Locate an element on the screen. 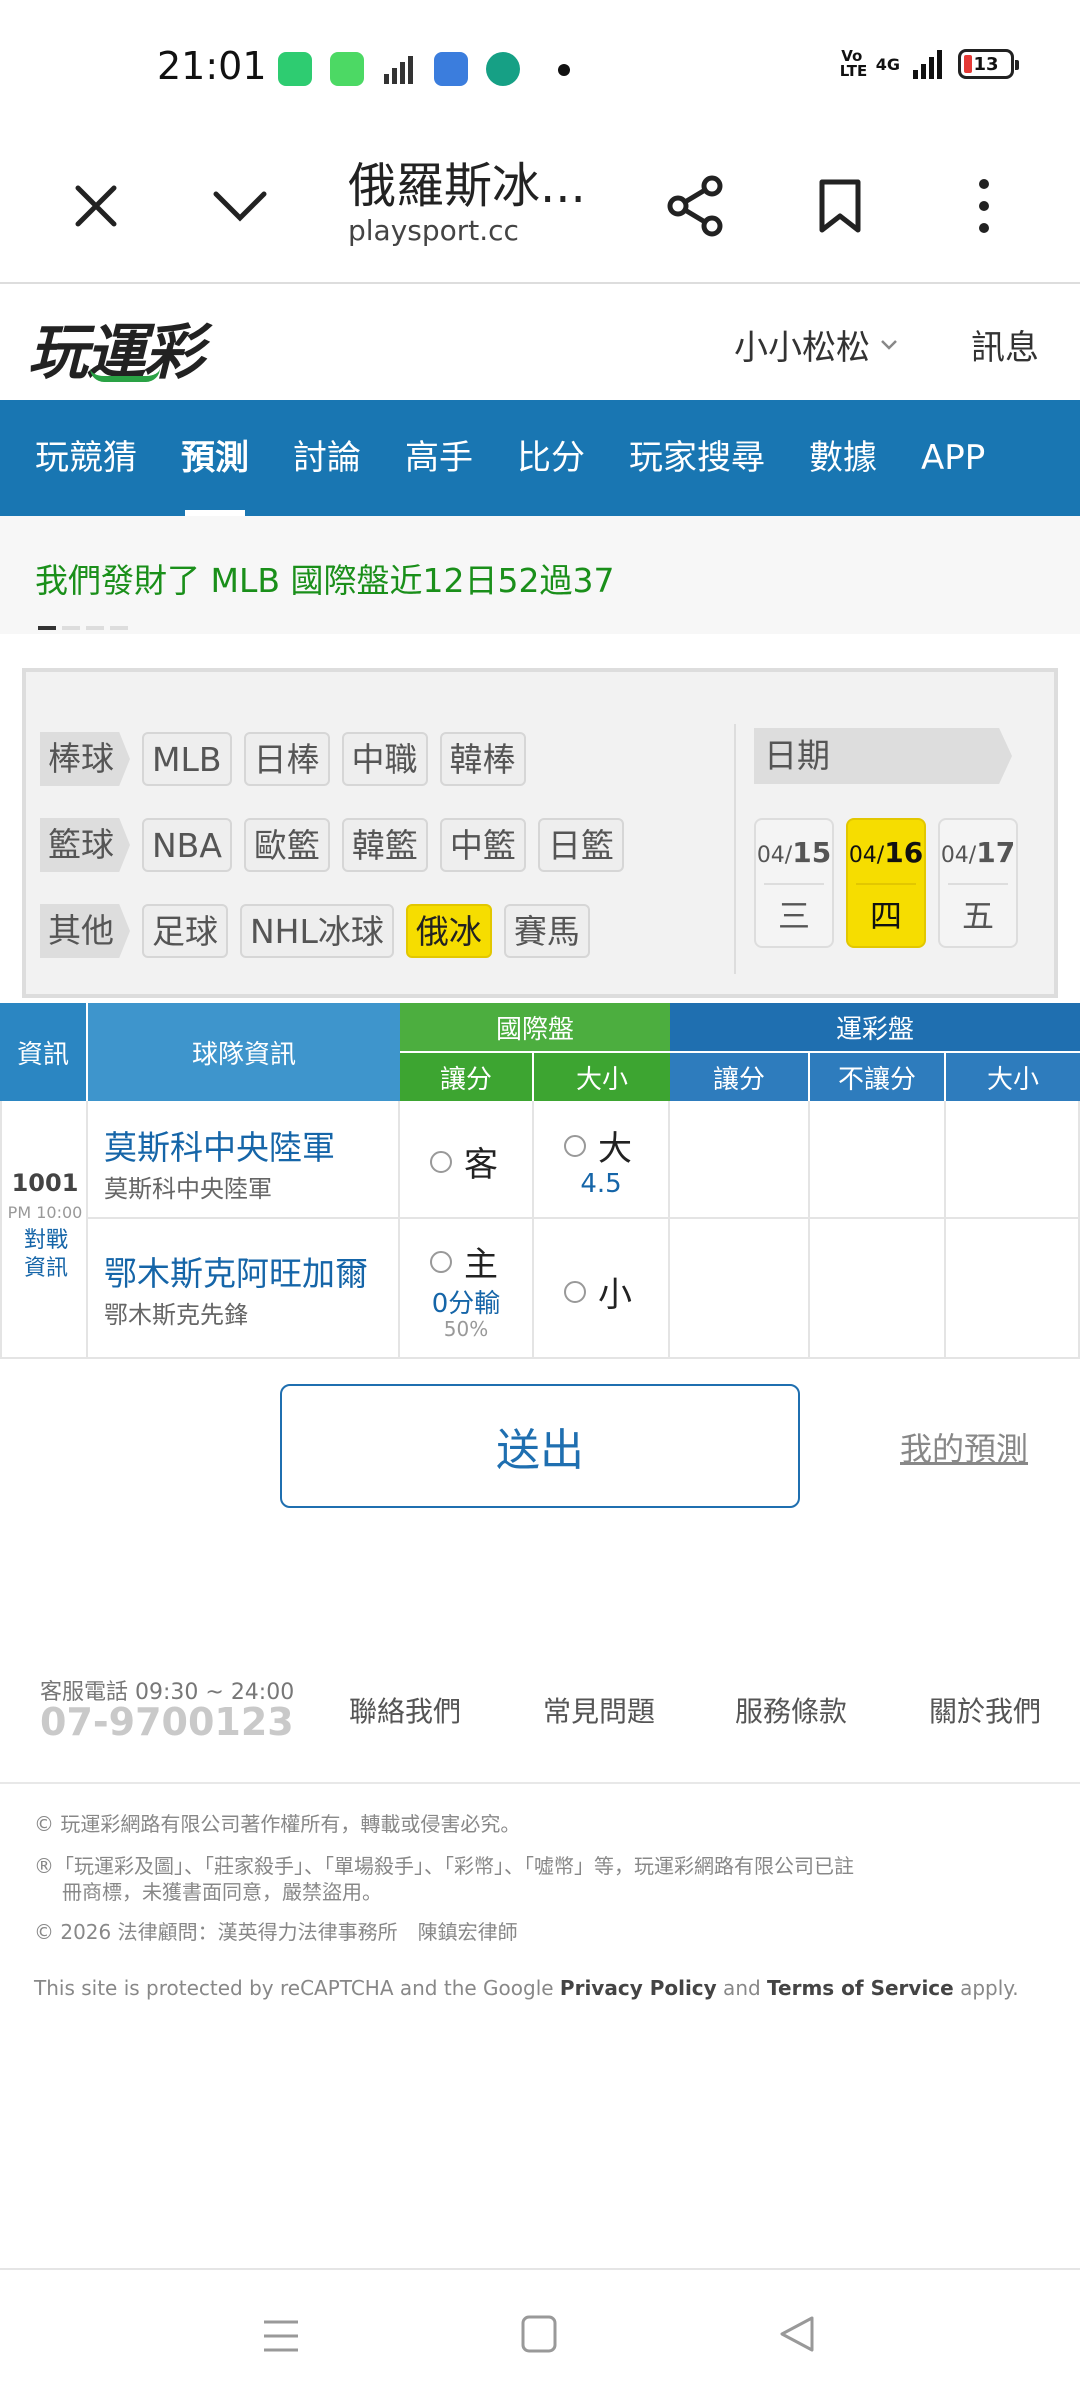 This screenshot has height=2400, width=1080. chip-kbo: 韓棒 is located at coordinates (482, 759).